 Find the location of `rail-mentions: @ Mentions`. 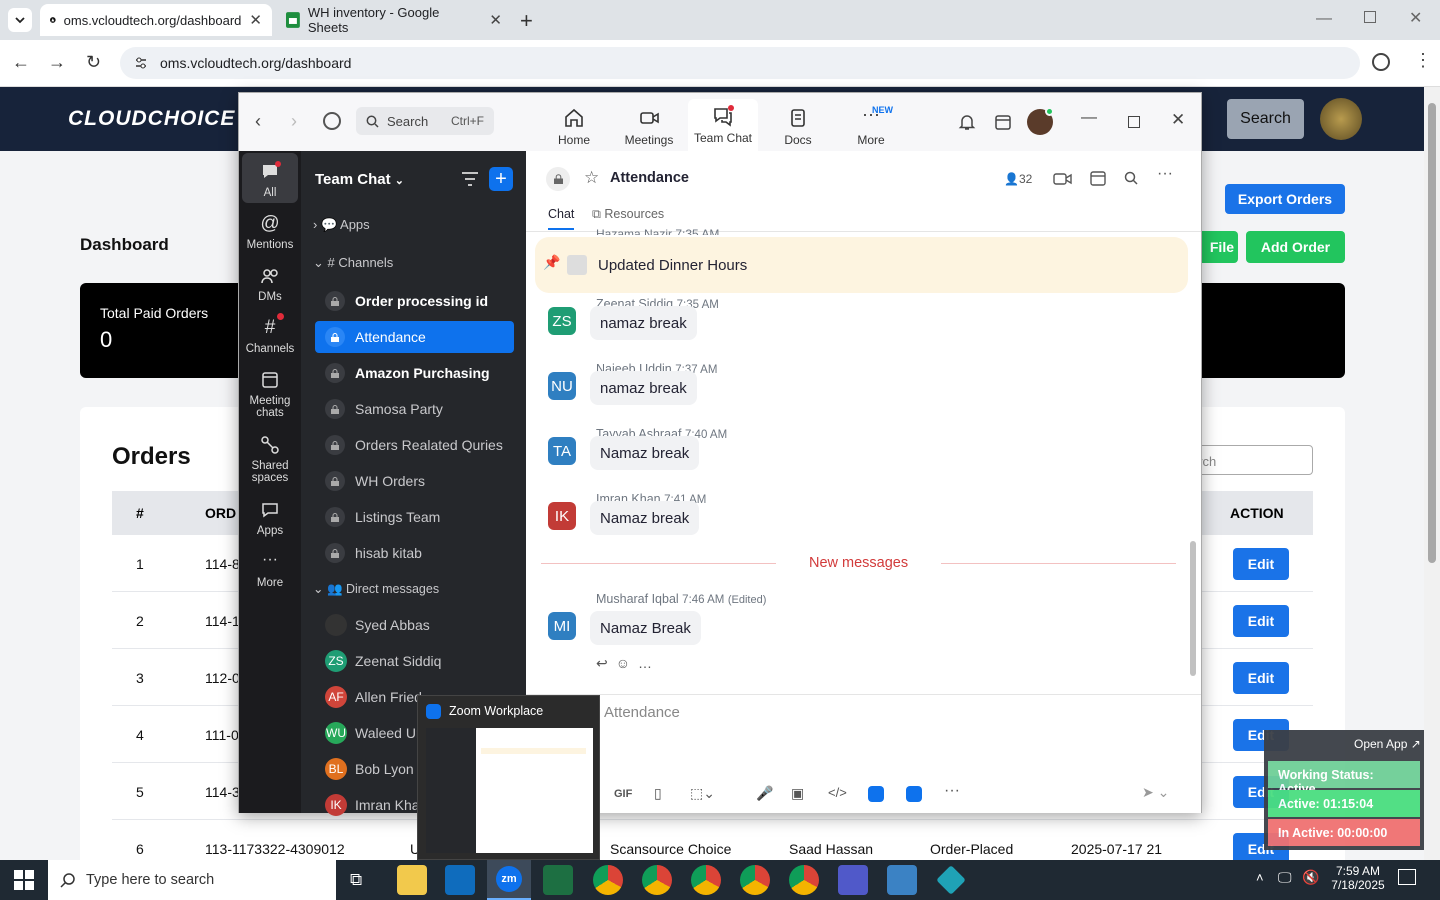

rail-mentions: @ Mentions is located at coordinates (270, 232).